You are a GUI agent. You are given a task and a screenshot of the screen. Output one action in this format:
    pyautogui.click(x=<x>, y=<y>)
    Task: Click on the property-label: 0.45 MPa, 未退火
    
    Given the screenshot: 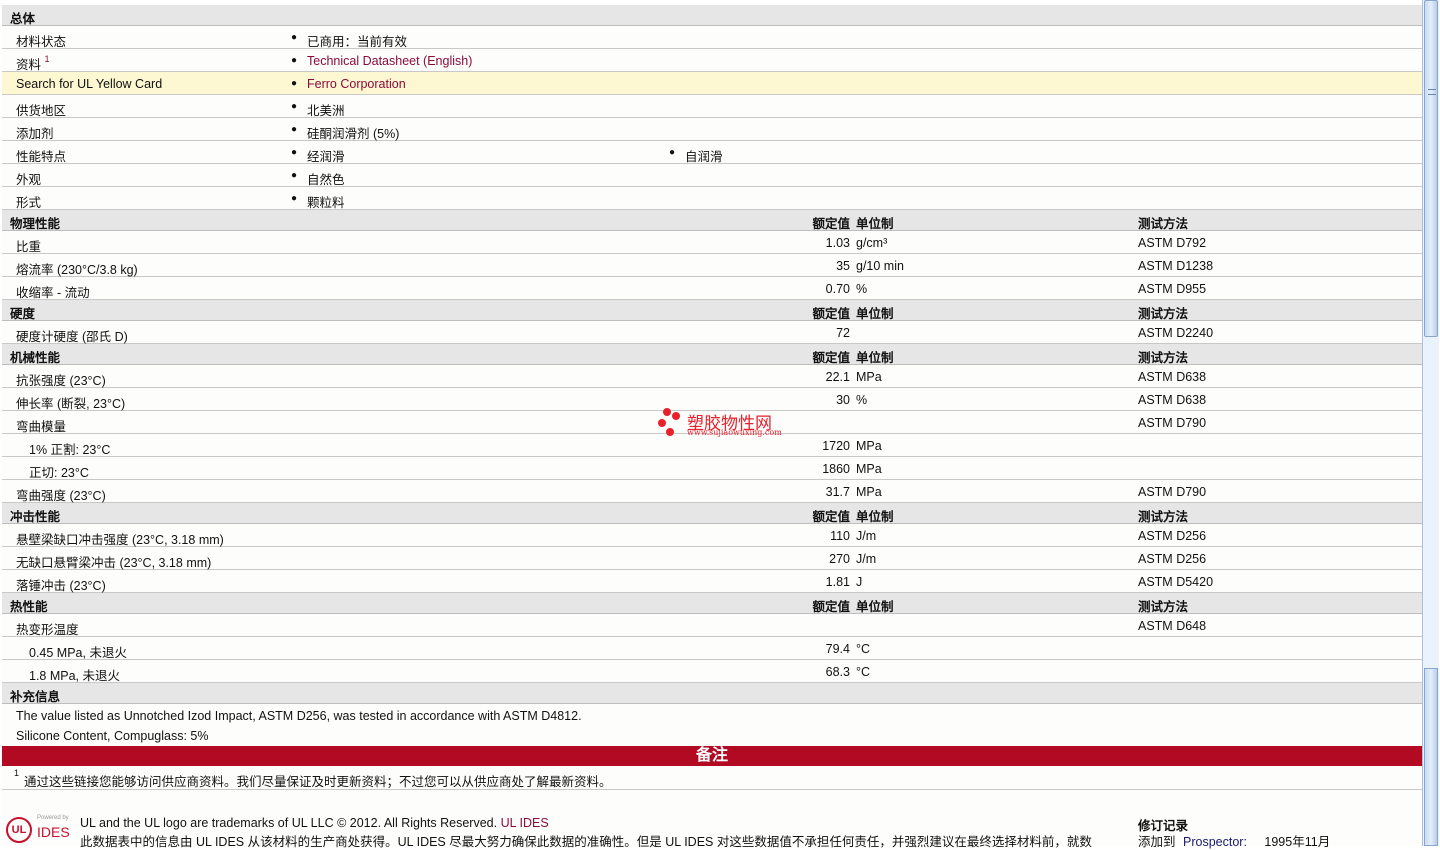 What is the action you would take?
    pyautogui.click(x=78, y=653)
    